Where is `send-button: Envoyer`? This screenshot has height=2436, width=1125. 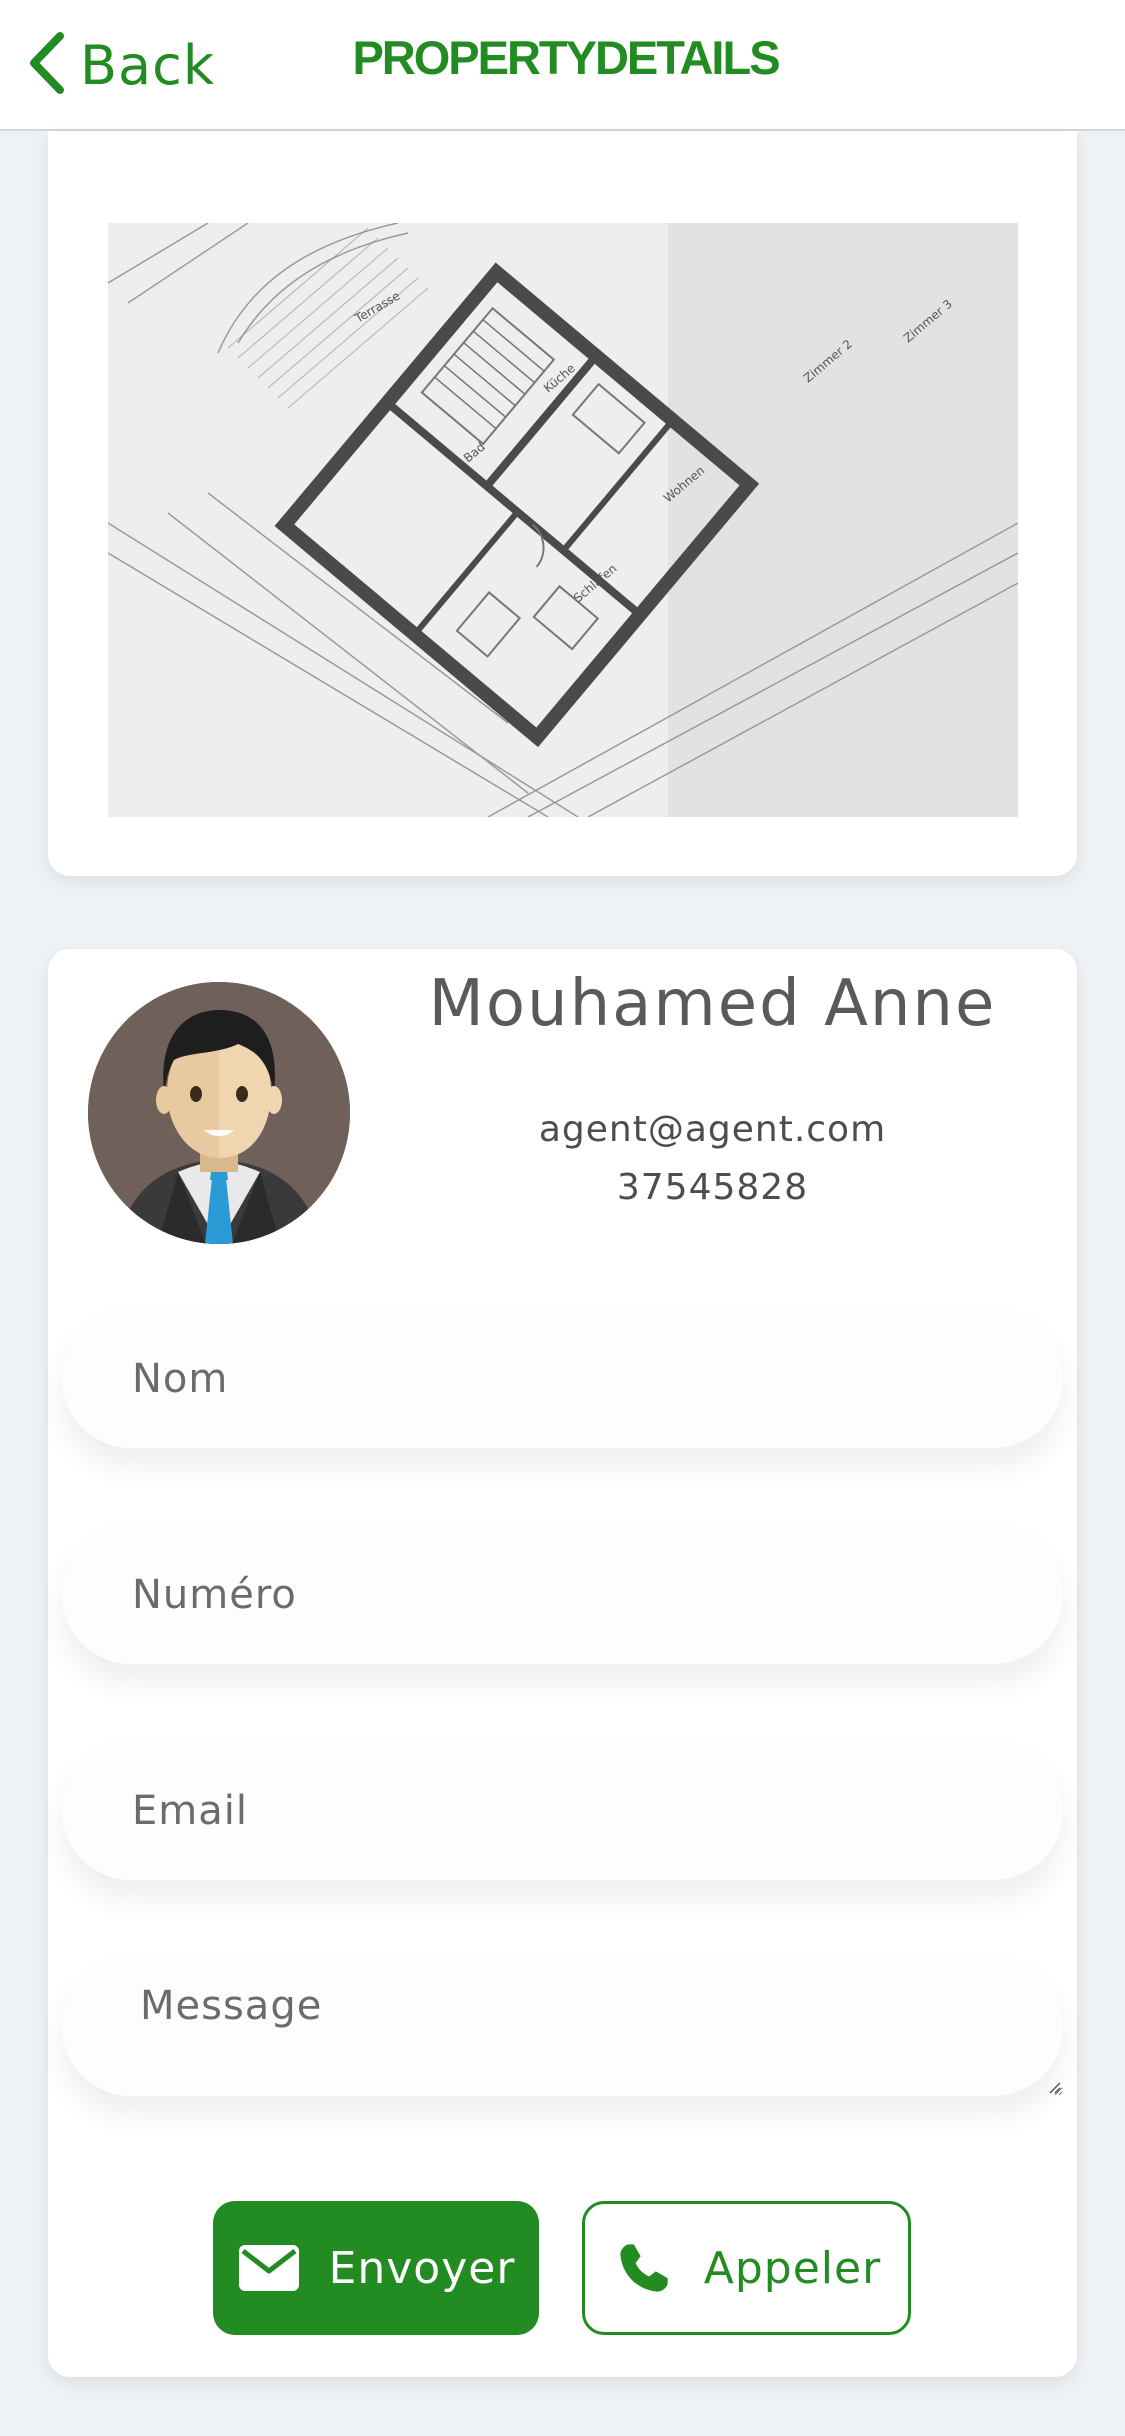 send-button: Envoyer is located at coordinates (376, 2268).